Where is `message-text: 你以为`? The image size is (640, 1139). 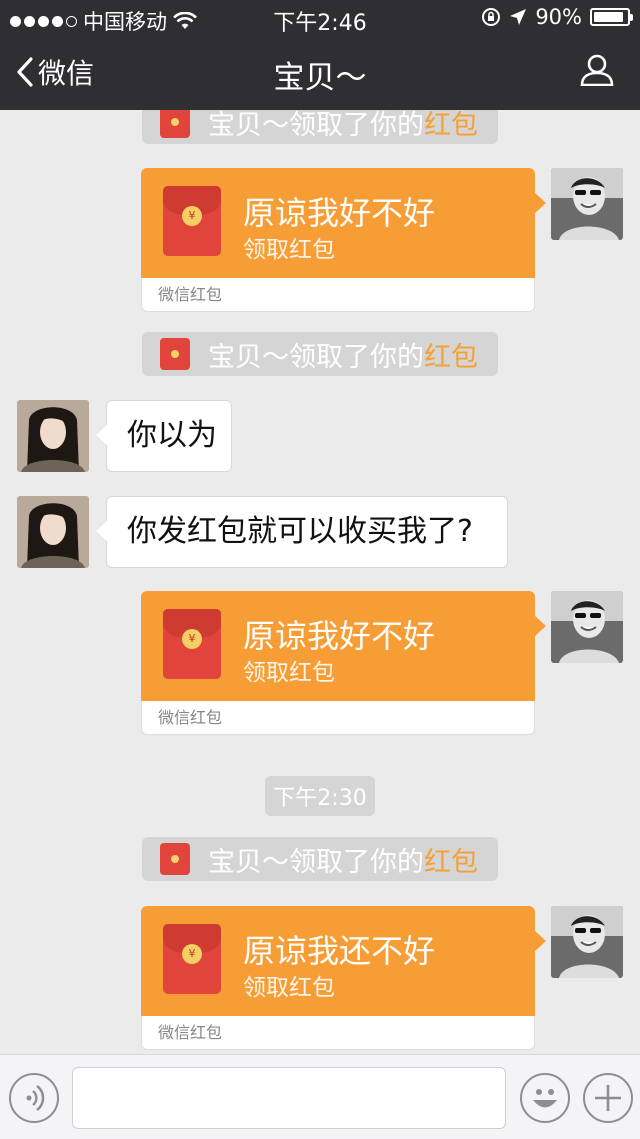 message-text: 你以为 is located at coordinates (172, 435).